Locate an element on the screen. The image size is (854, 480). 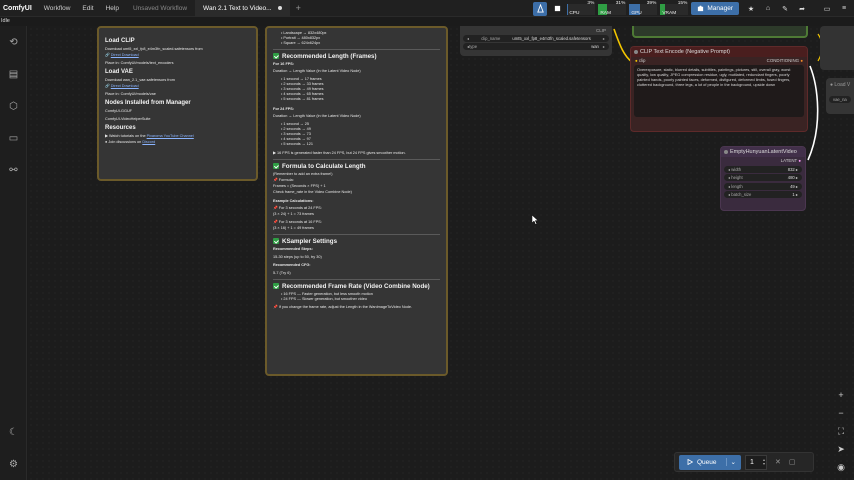
queue-label: Queue is located at coordinates (707, 462).